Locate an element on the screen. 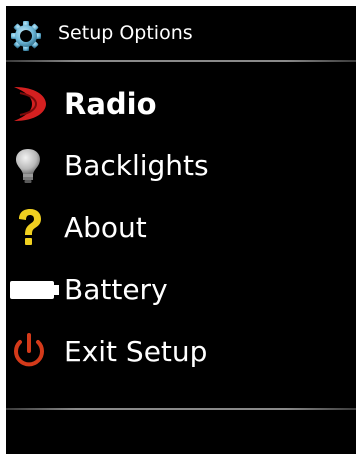  question-mark-icon is located at coordinates (30, 227).